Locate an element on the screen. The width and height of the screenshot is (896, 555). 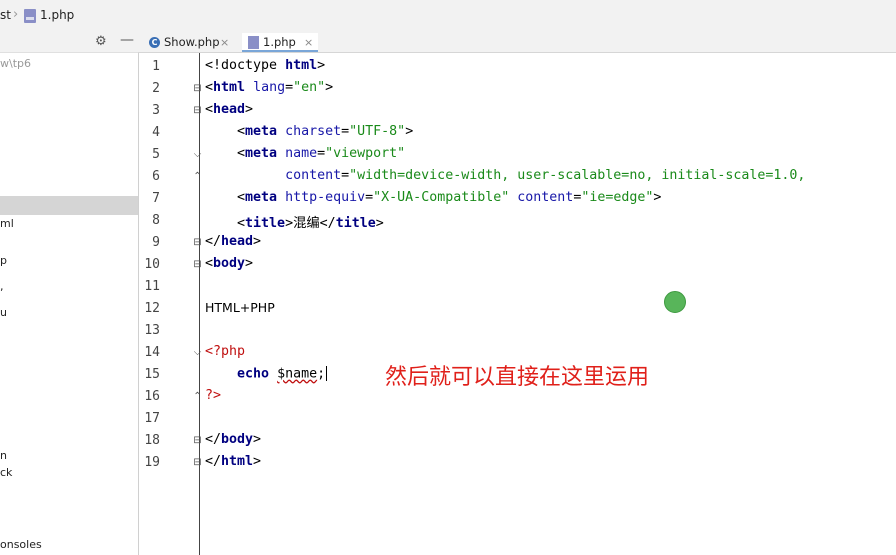
project-row: n is located at coordinates (3, 455).